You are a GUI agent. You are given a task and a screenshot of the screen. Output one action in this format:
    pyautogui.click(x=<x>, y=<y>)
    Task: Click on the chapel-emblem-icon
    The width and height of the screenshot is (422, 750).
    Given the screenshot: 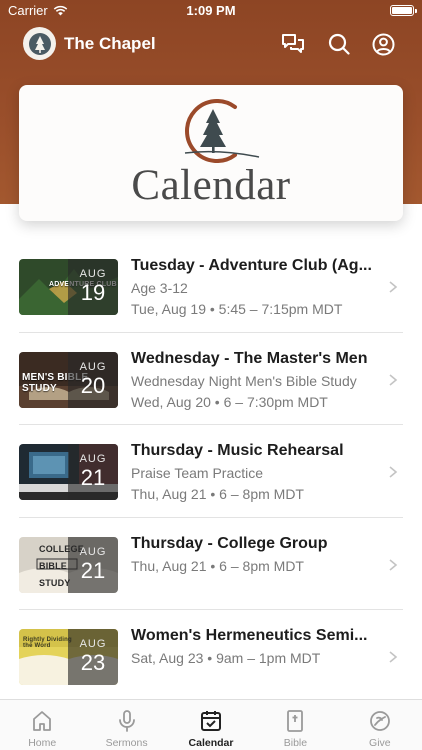 What is the action you would take?
    pyautogui.click(x=222, y=131)
    